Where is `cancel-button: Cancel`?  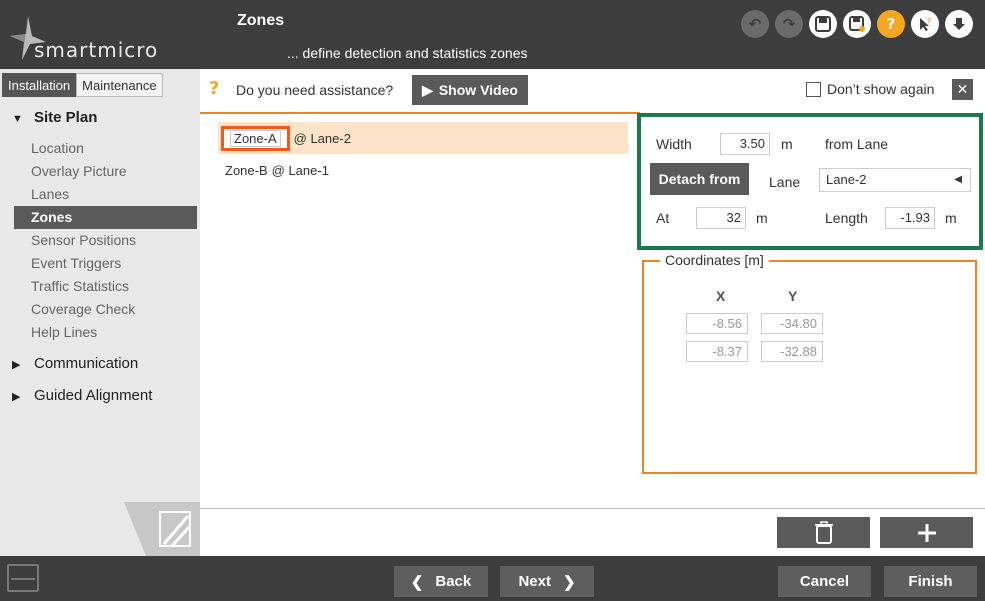
cancel-button: Cancel is located at coordinates (824, 581).